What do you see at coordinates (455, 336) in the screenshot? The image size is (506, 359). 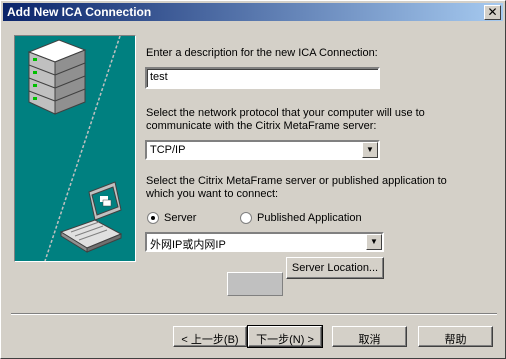 I see `help-button: 帮助` at bounding box center [455, 336].